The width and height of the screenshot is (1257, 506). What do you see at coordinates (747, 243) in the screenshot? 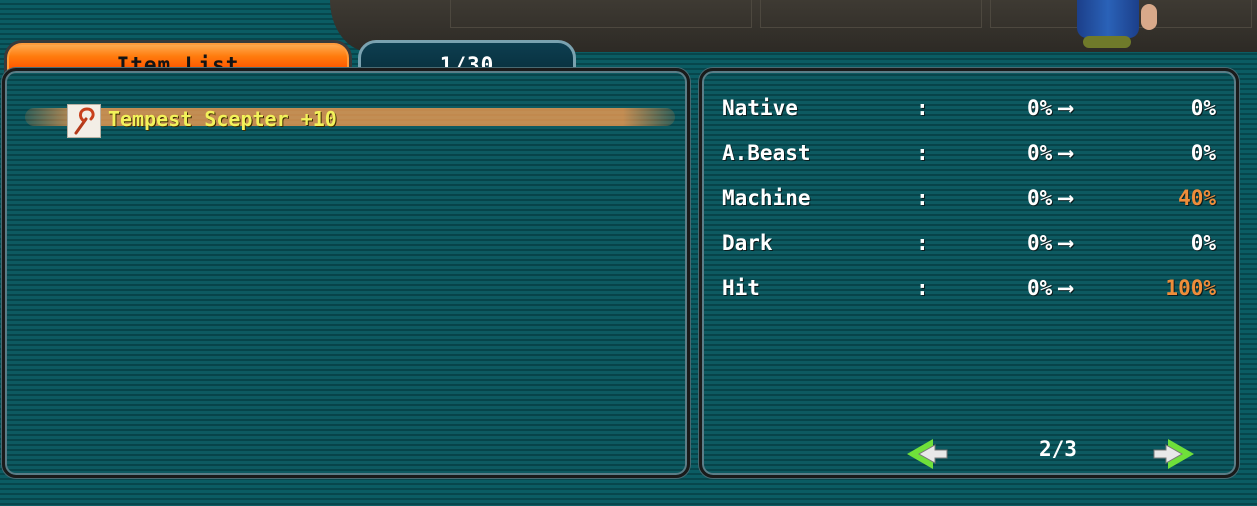
I see `stat-label: Dark` at bounding box center [747, 243].